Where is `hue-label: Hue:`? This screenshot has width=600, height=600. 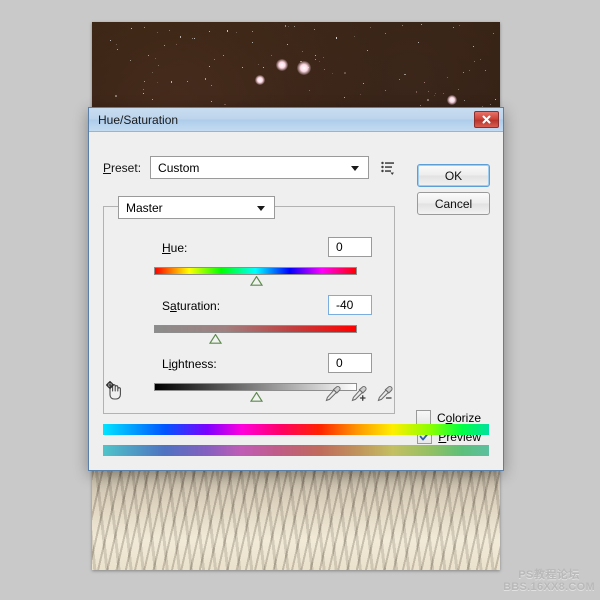
hue-label: Hue: is located at coordinates (175, 248).